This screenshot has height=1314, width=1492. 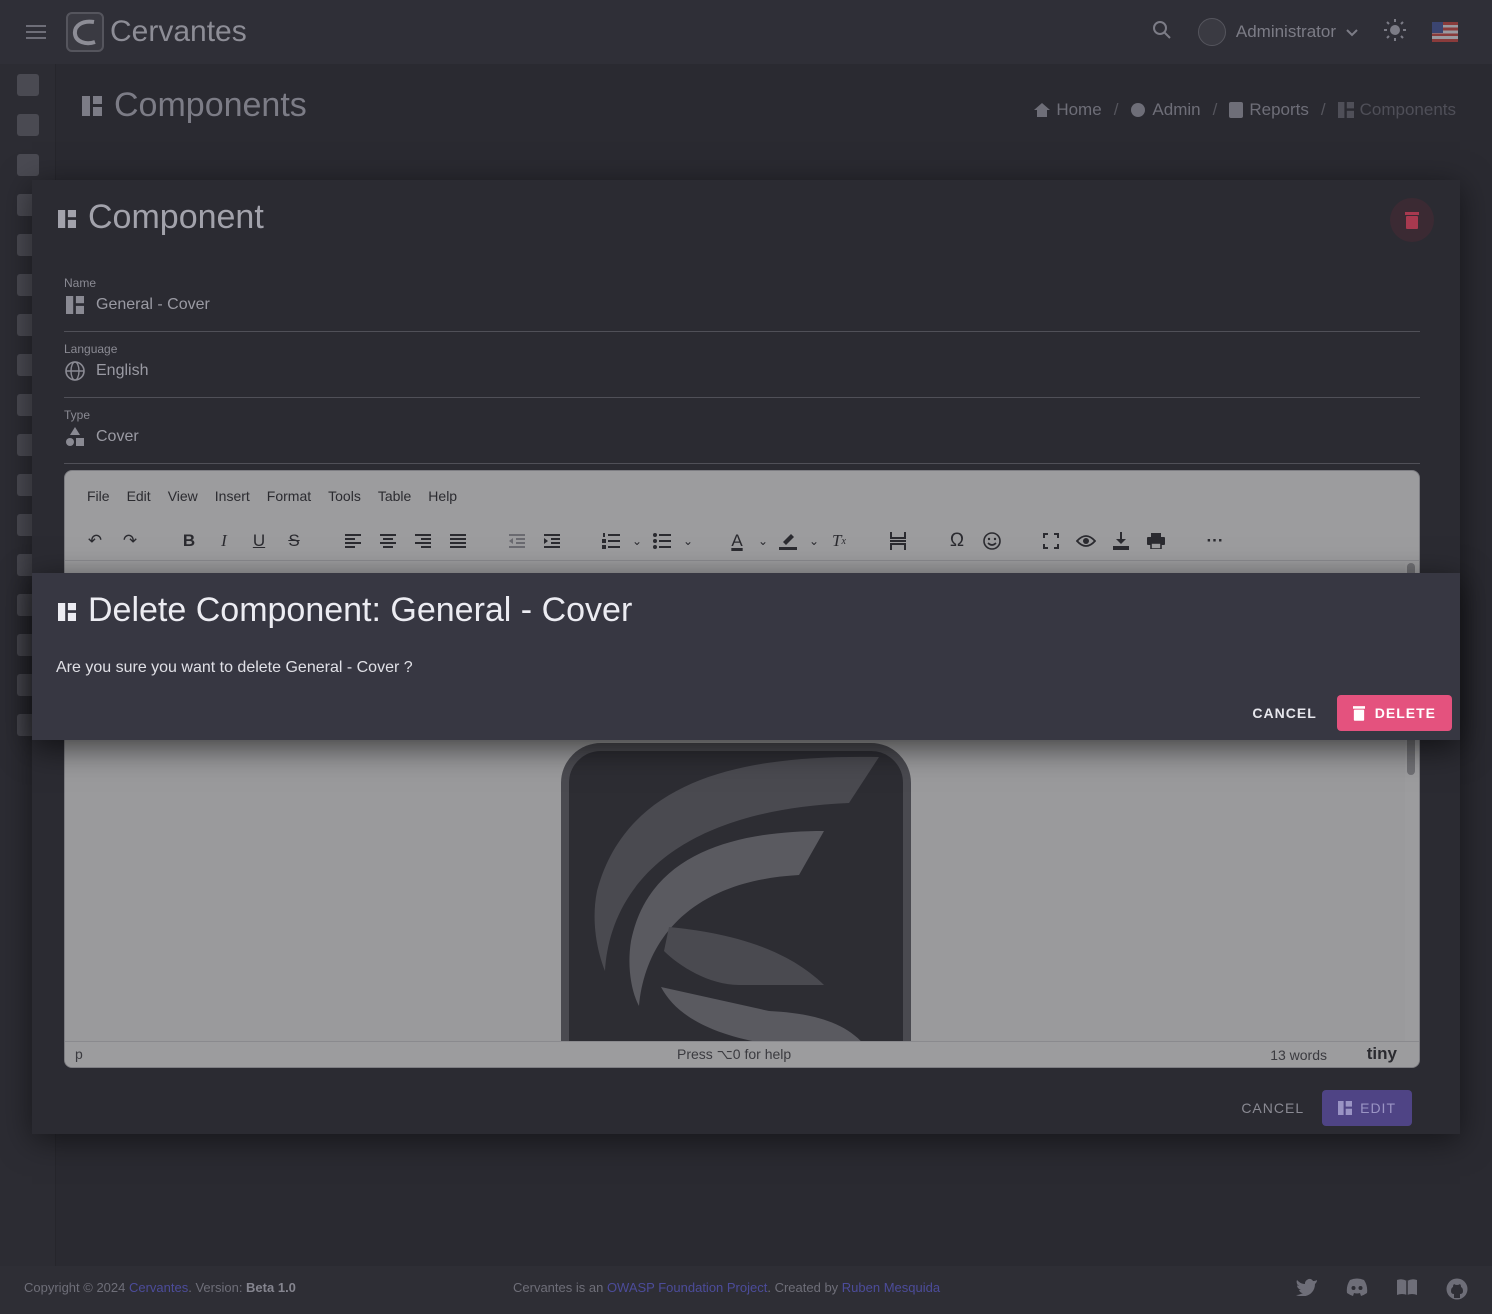 What do you see at coordinates (388, 541) in the screenshot?
I see `align-center-icon` at bounding box center [388, 541].